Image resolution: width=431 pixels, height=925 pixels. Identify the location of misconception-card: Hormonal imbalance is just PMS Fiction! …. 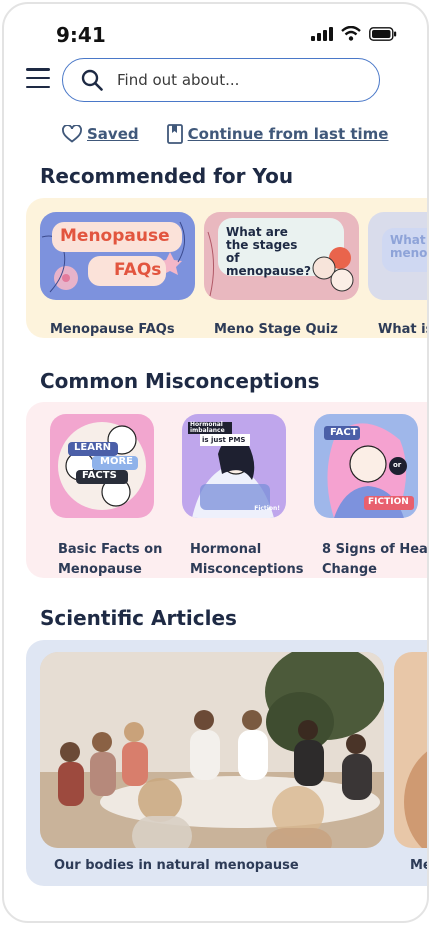
(242, 495).